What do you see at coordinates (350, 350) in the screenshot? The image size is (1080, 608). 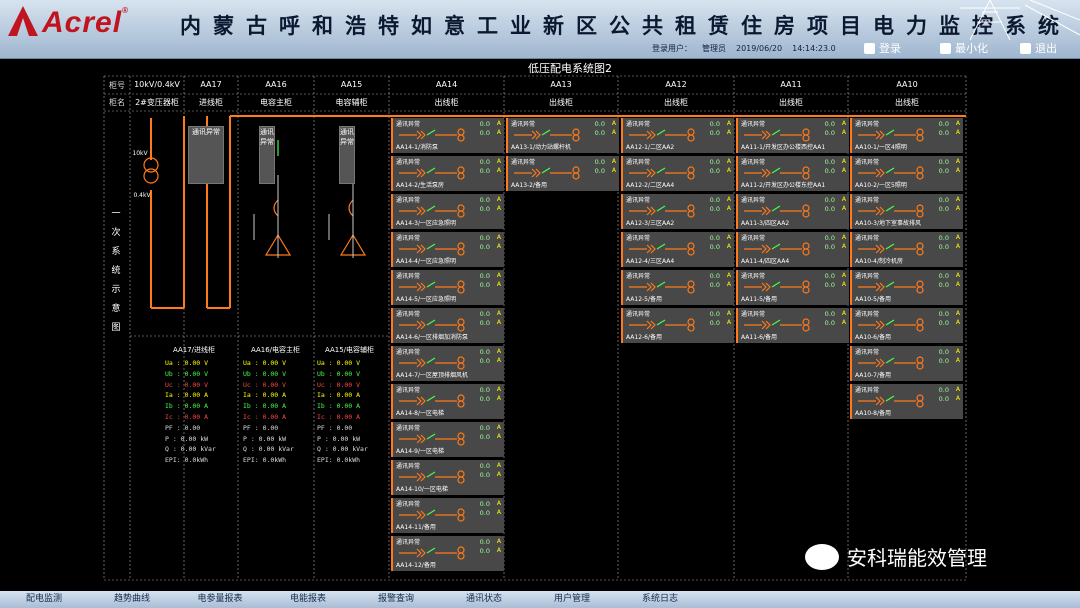 I see `meter-title: AA15/电容辅柜` at bounding box center [350, 350].